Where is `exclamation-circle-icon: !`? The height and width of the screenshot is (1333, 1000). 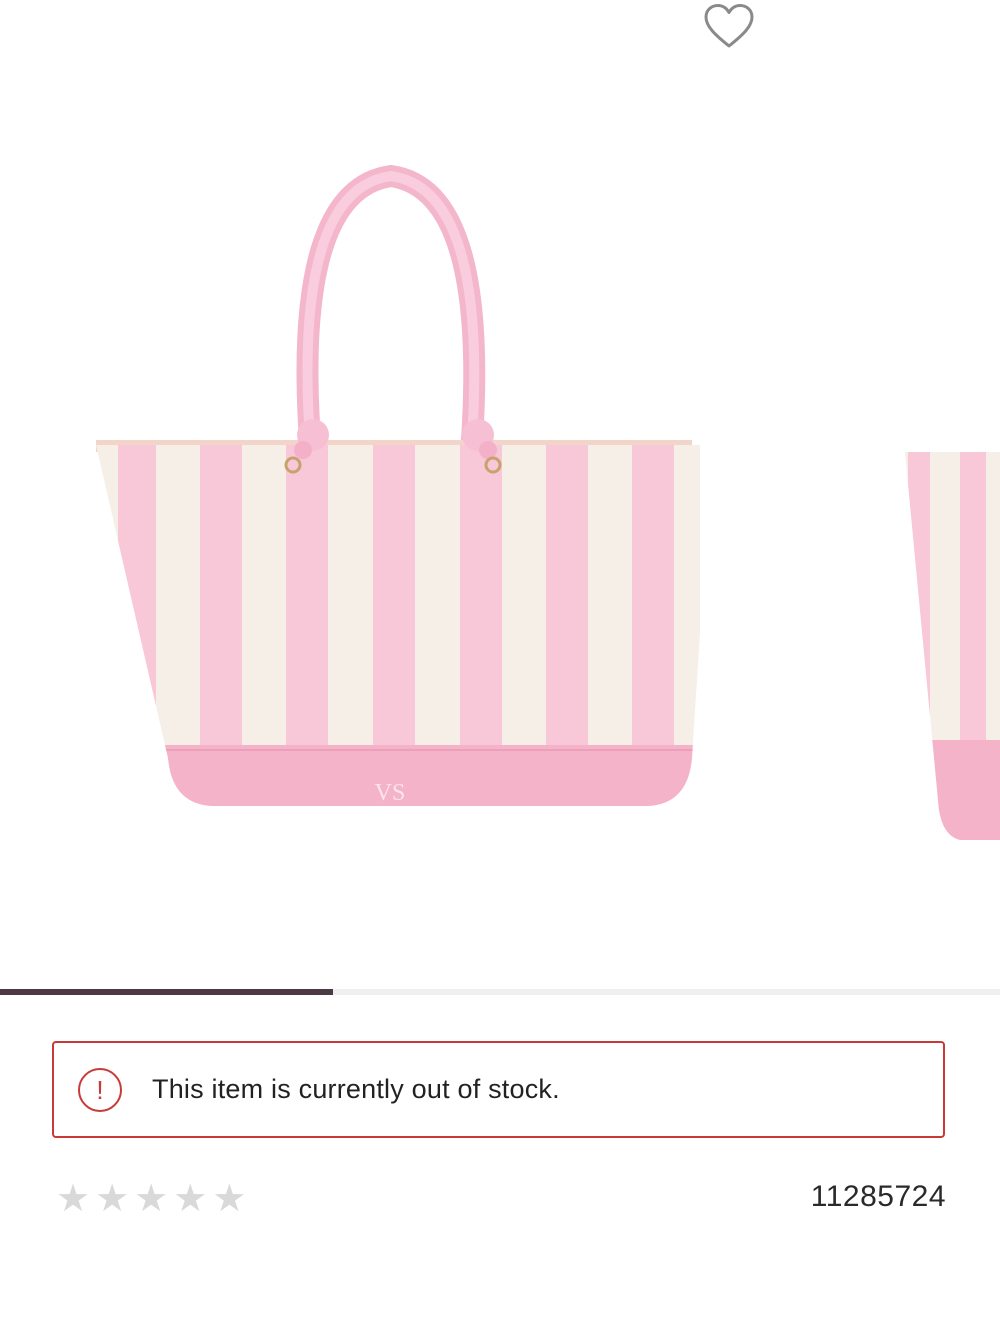
exclamation-circle-icon: ! is located at coordinates (100, 1089).